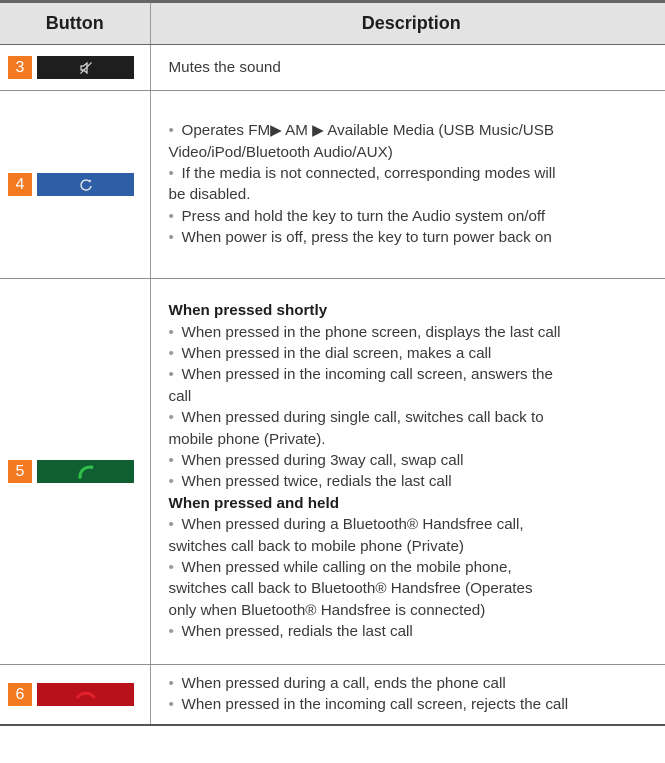  Describe the element at coordinates (180, 396) in the screenshot. I see `description-line: call` at that location.